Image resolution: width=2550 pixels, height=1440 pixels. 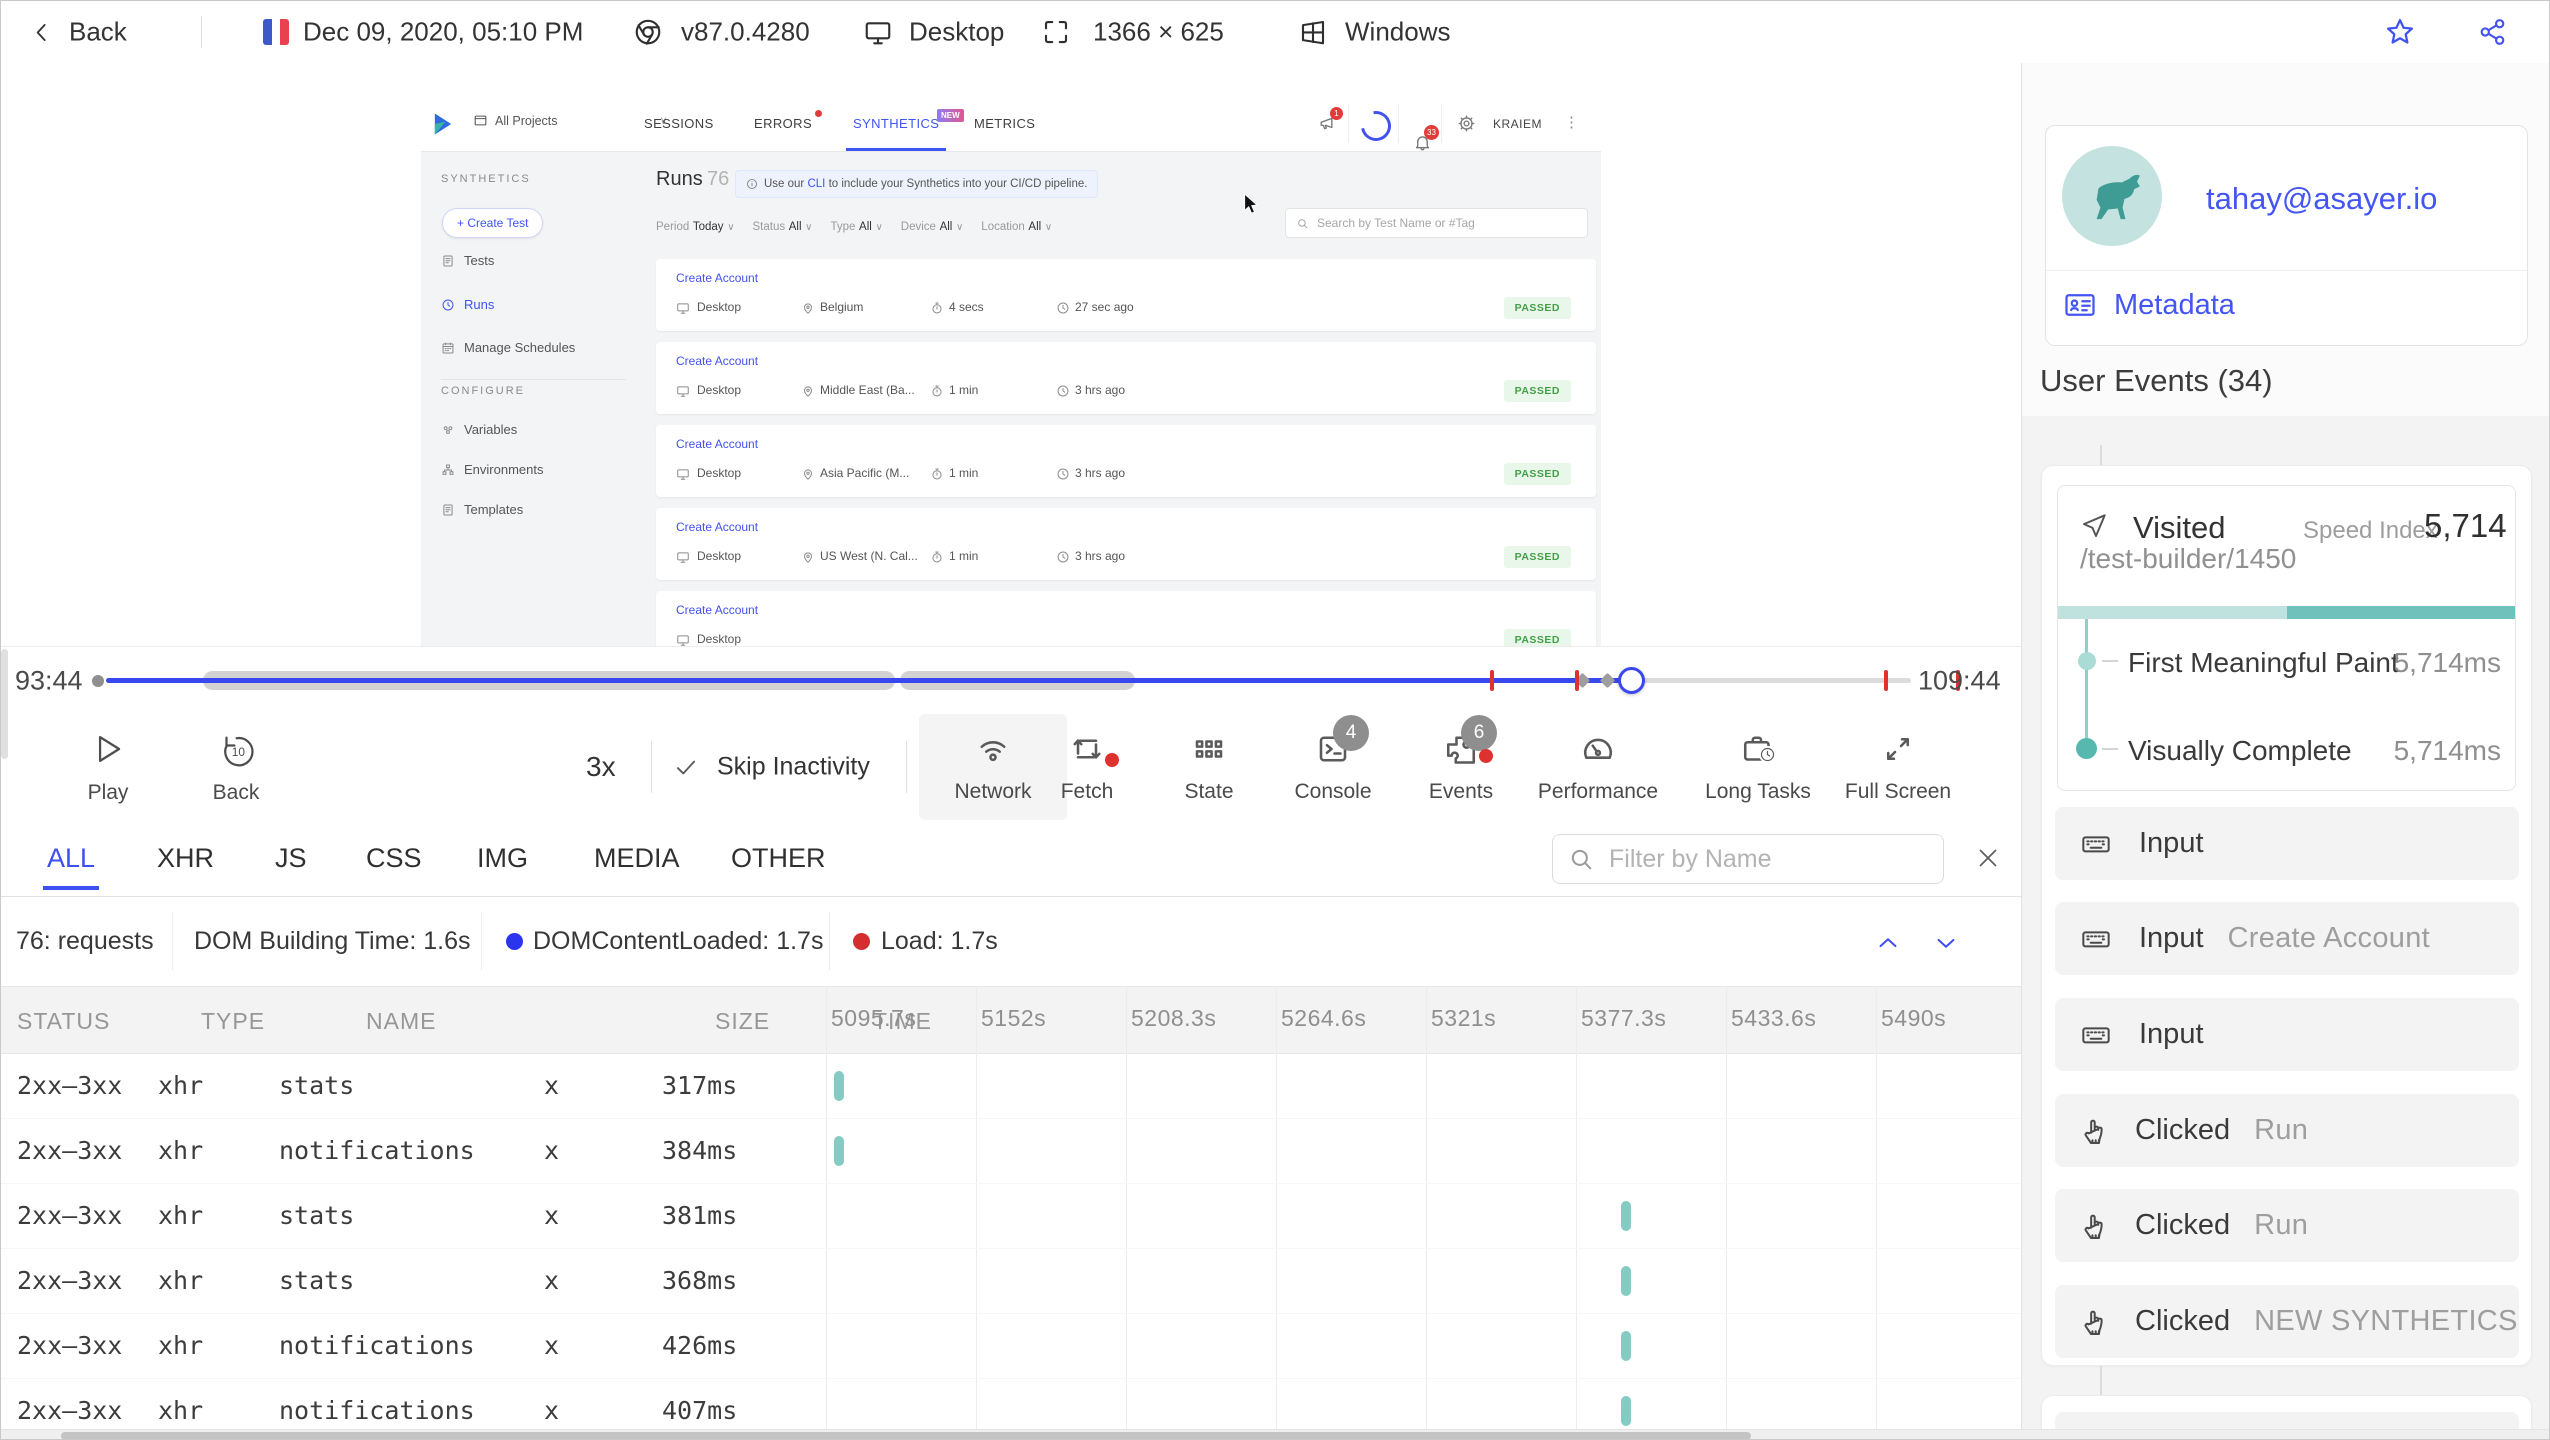 What do you see at coordinates (570, 120) in the screenshot?
I see `project-selector: All Projects ∨` at bounding box center [570, 120].